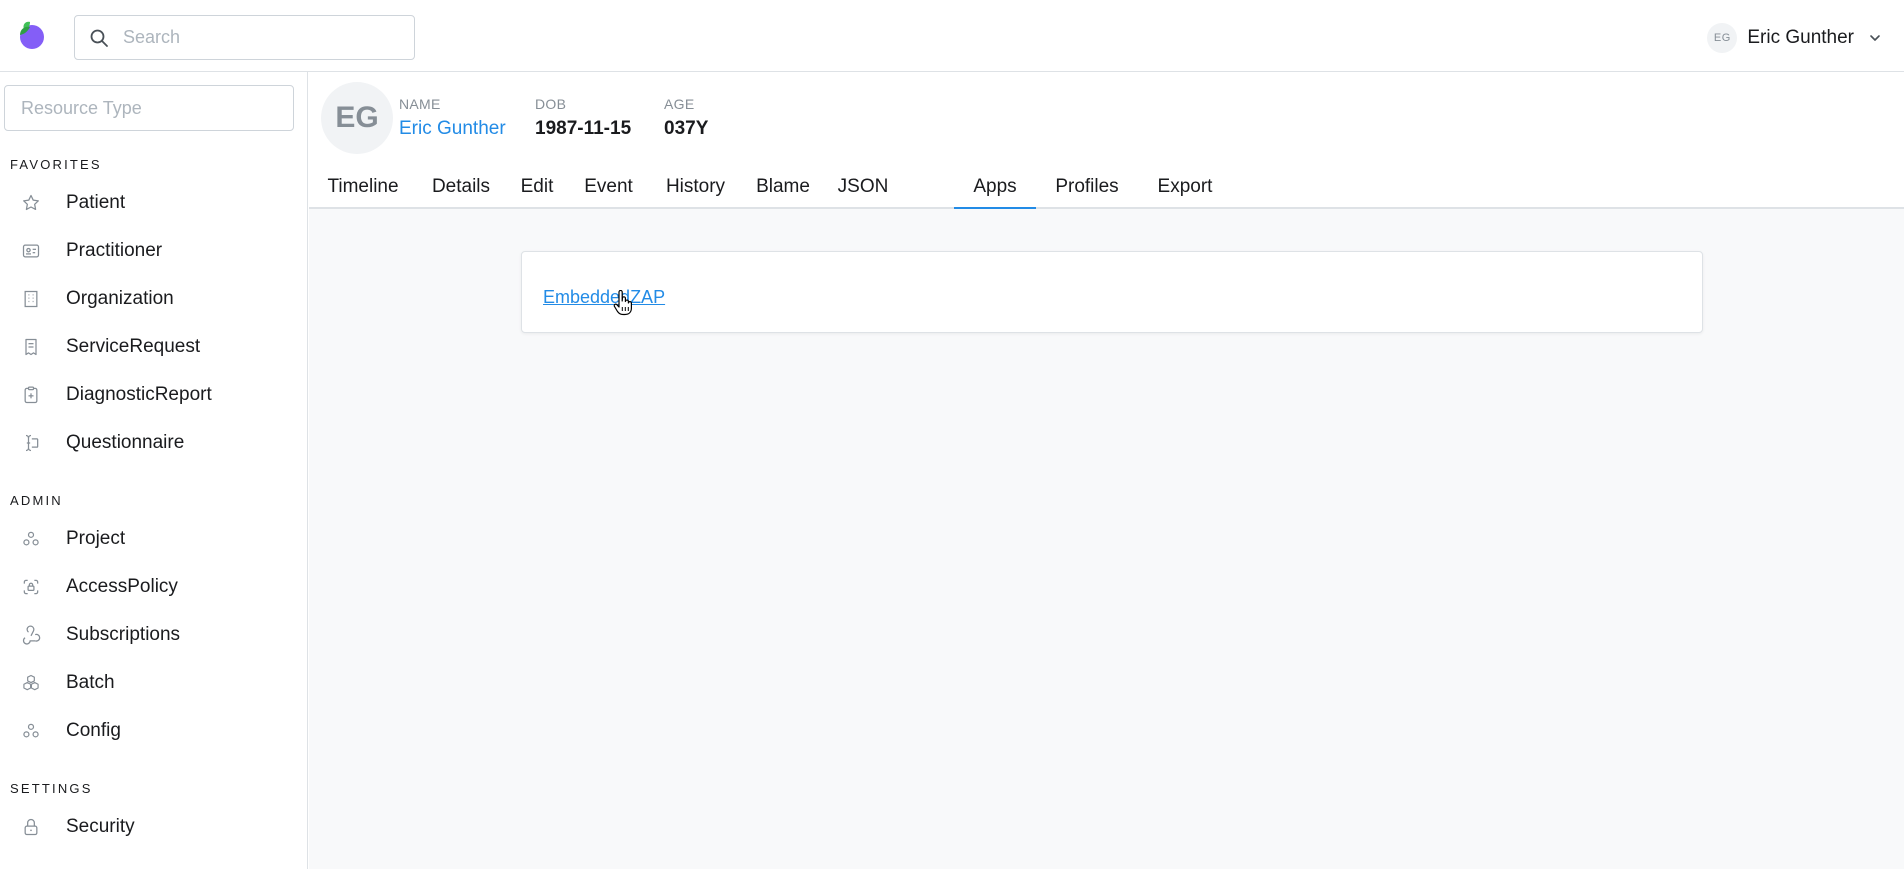  I want to click on sidebar-item-config: Config, so click(154, 731).